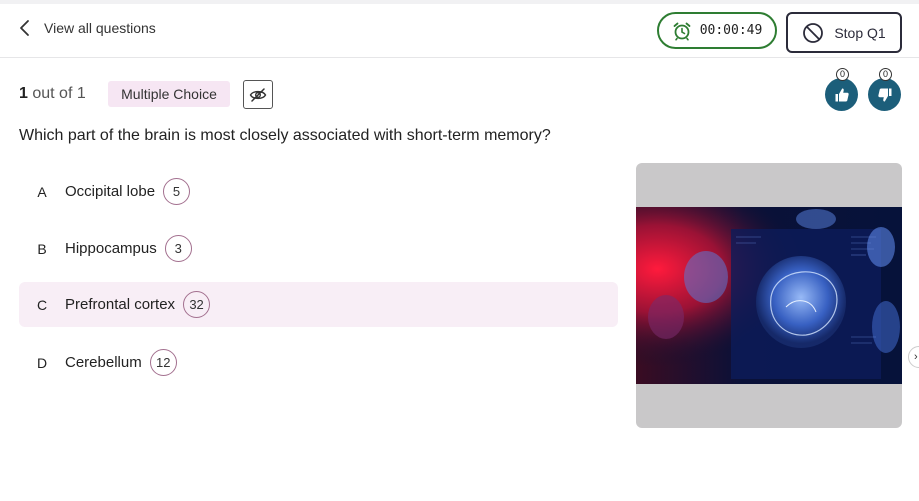 This screenshot has width=919, height=501. What do you see at coordinates (110, 191) in the screenshot?
I see `option-text: Occipital lobe` at bounding box center [110, 191].